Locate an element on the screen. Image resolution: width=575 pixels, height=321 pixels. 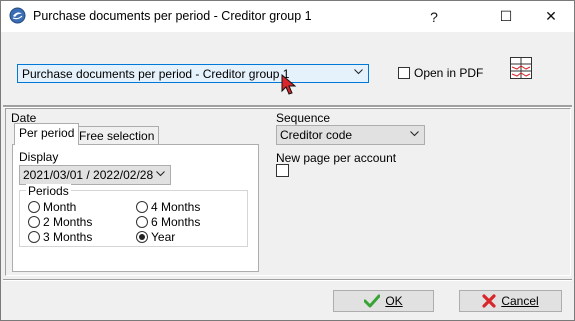
display-label: Display is located at coordinates (39, 157).